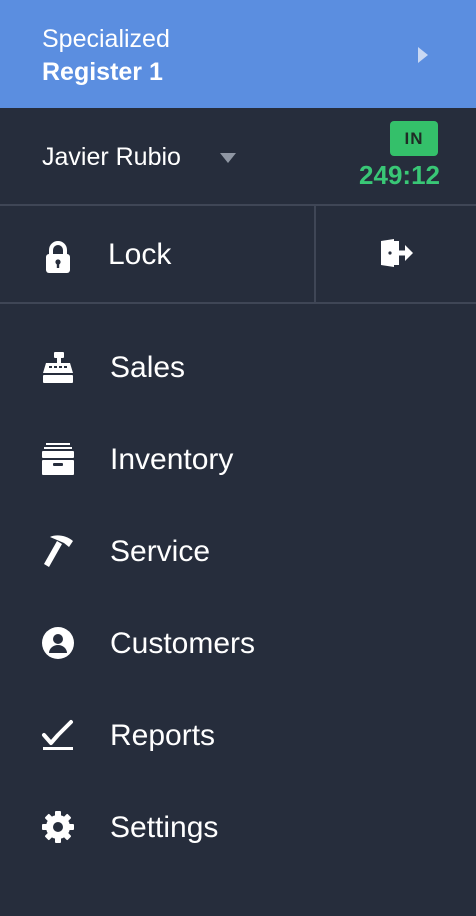  Describe the element at coordinates (58, 367) in the screenshot. I see `cash-register-icon` at that location.